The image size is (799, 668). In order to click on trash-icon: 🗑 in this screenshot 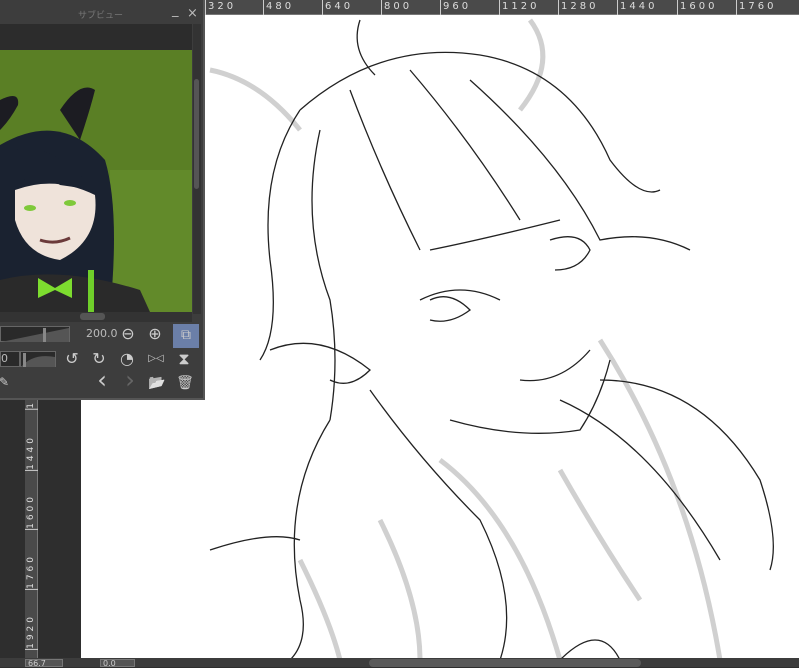, I will do `click(185, 383)`.